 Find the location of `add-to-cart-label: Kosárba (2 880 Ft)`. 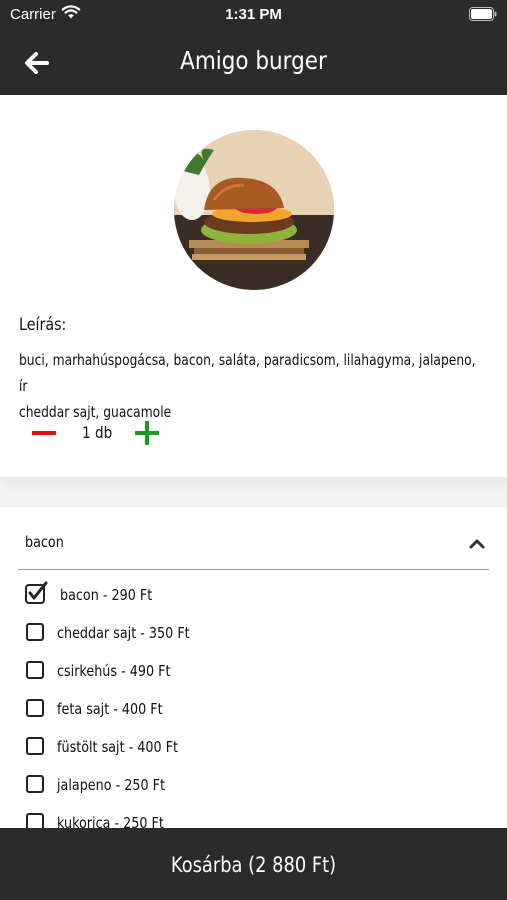

add-to-cart-label: Kosárba (2 880 Ft) is located at coordinates (253, 865).